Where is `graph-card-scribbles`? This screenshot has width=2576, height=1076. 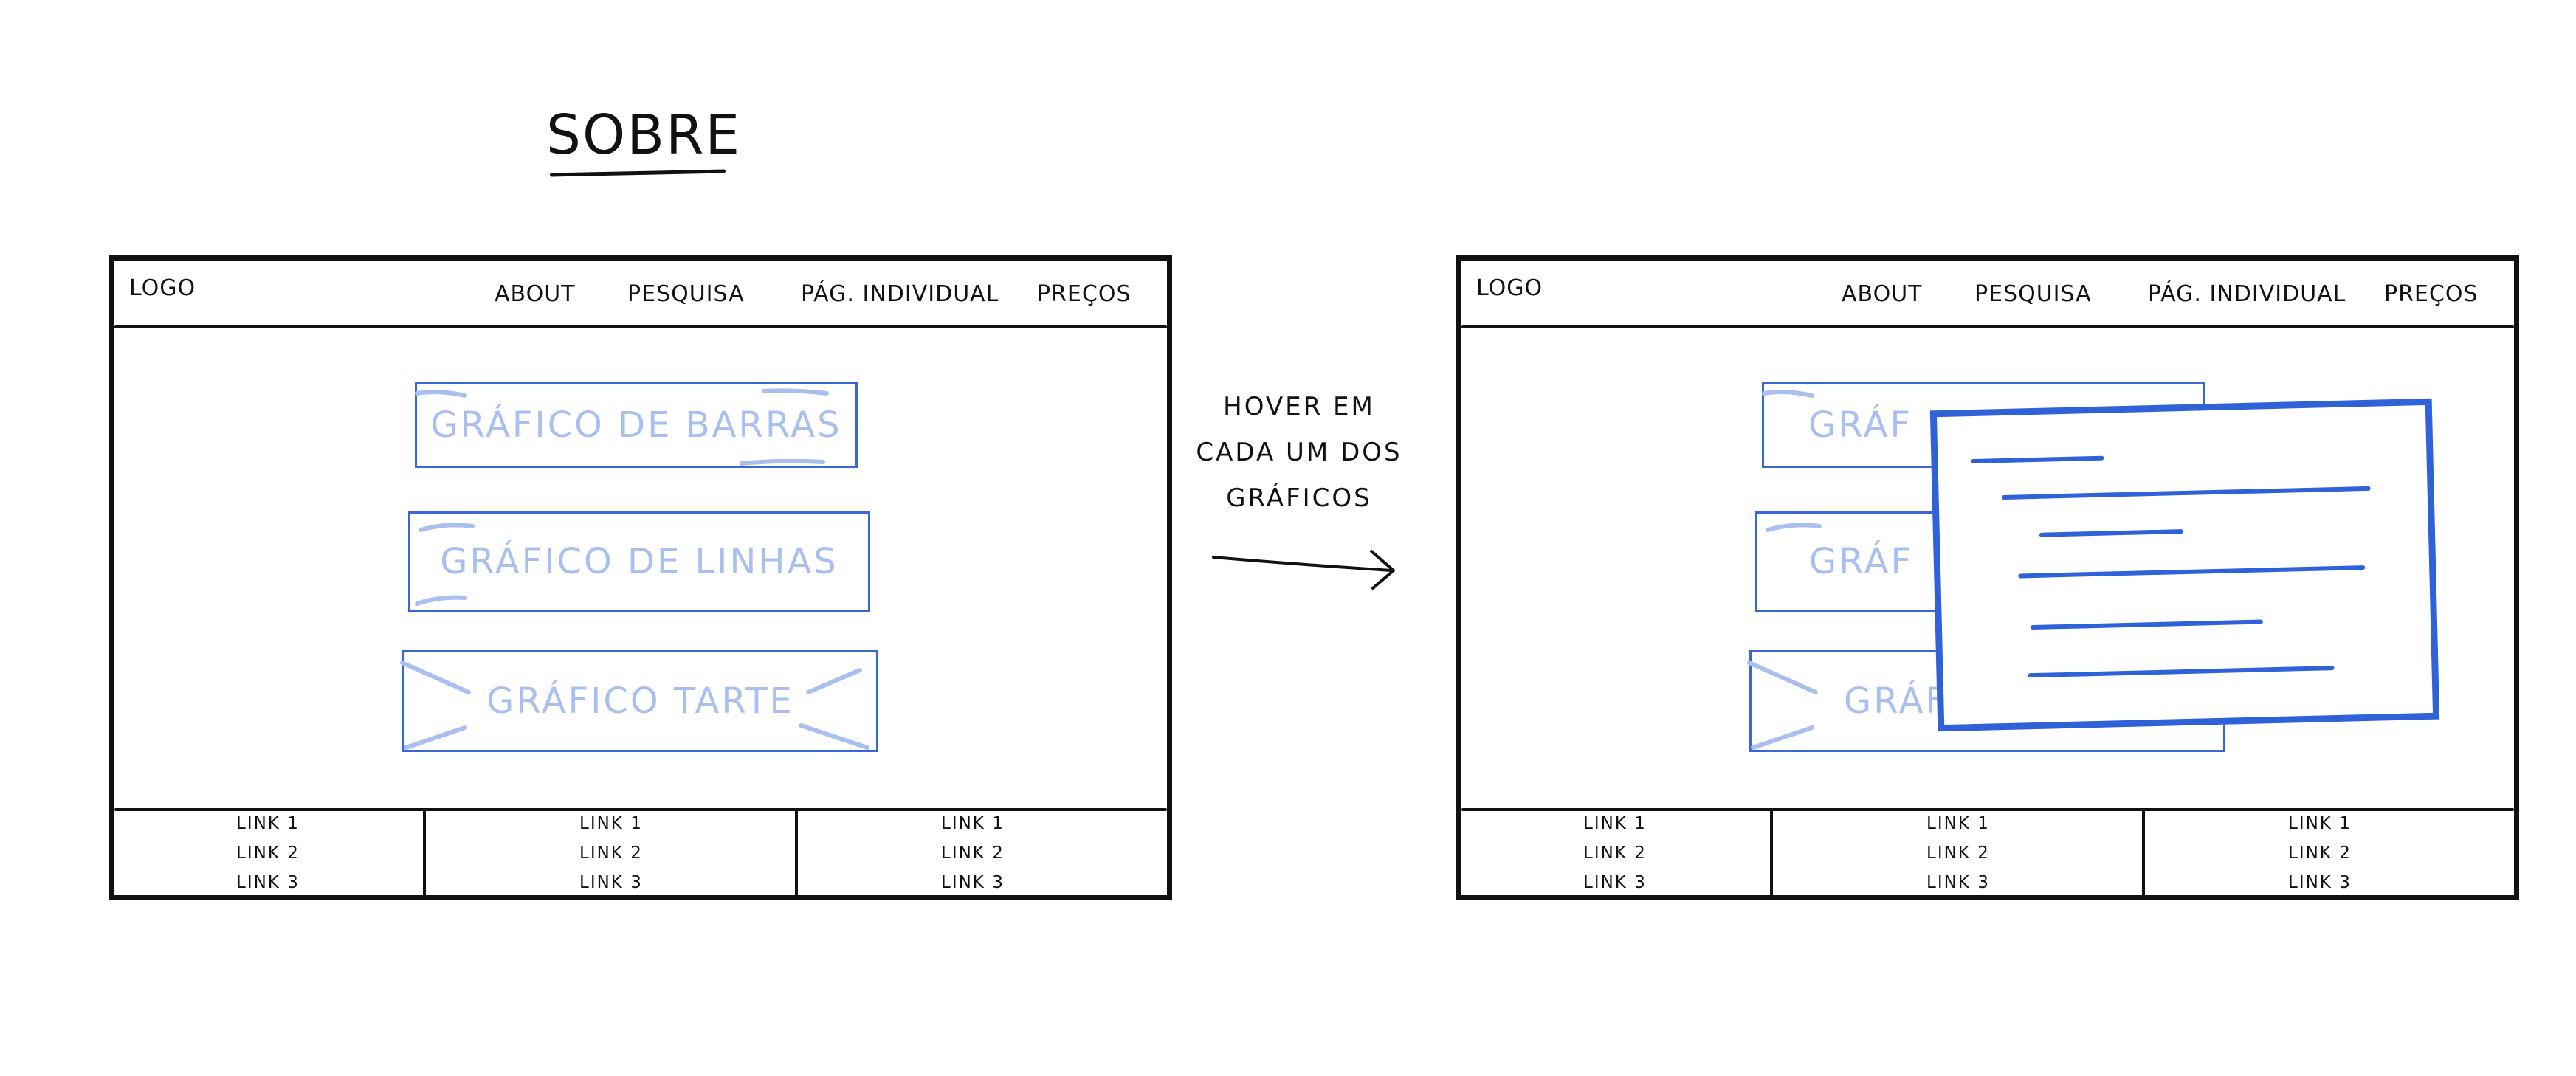 graph-card-scribbles is located at coordinates (635, 569).